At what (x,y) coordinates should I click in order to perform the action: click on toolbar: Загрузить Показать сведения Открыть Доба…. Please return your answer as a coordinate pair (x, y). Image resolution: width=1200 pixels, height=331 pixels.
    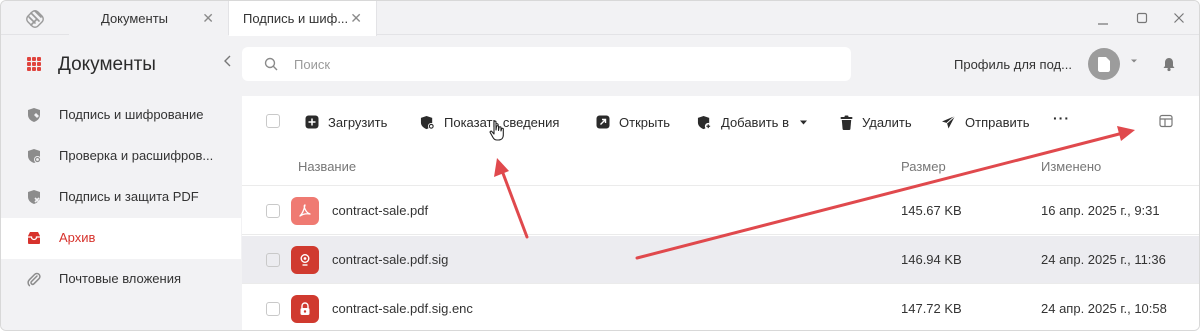
    Looking at the image, I should click on (720, 121).